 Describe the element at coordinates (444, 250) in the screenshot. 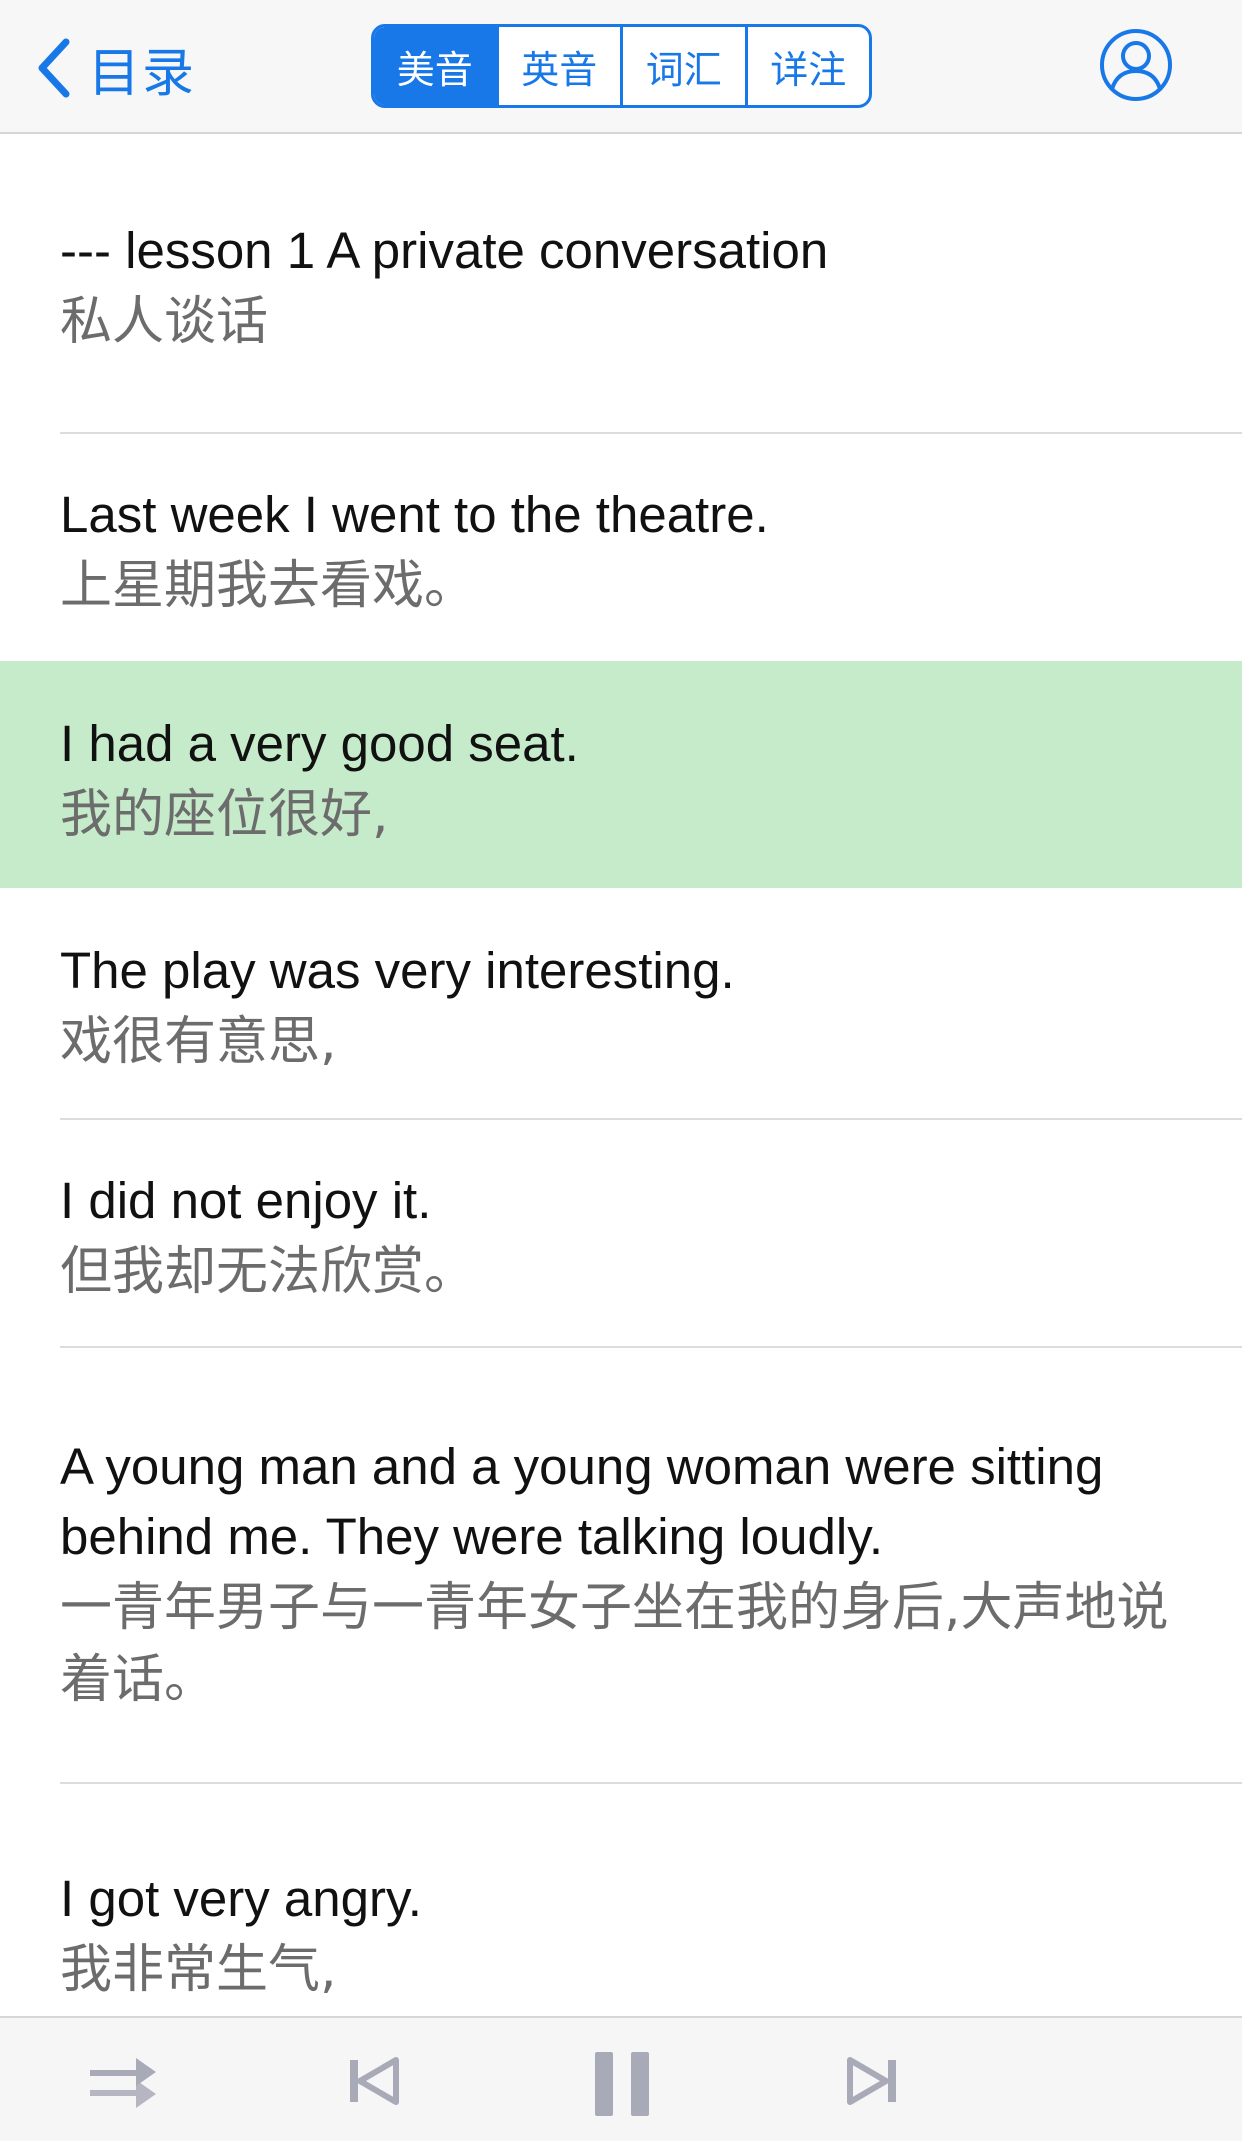

I see `sentence-english: --- lesson 1 A private conversation` at that location.